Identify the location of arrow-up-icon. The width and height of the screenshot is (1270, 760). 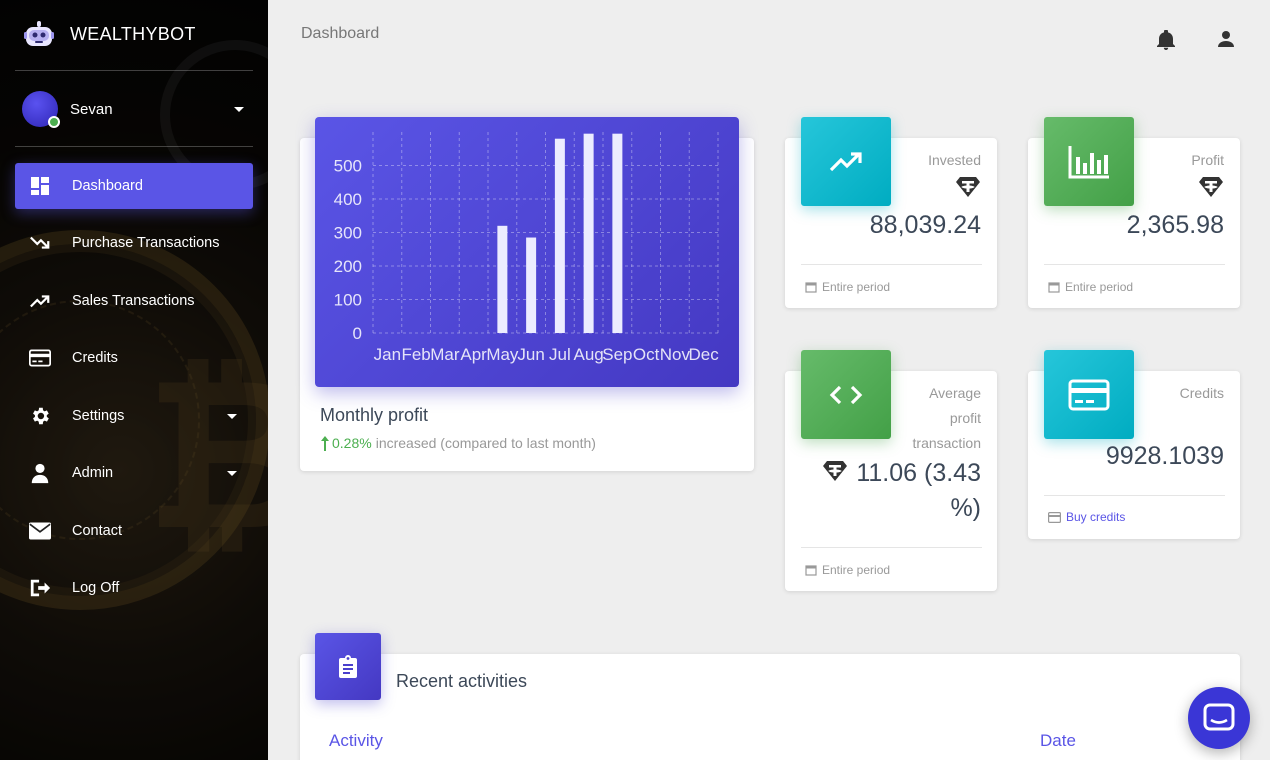
(325, 443).